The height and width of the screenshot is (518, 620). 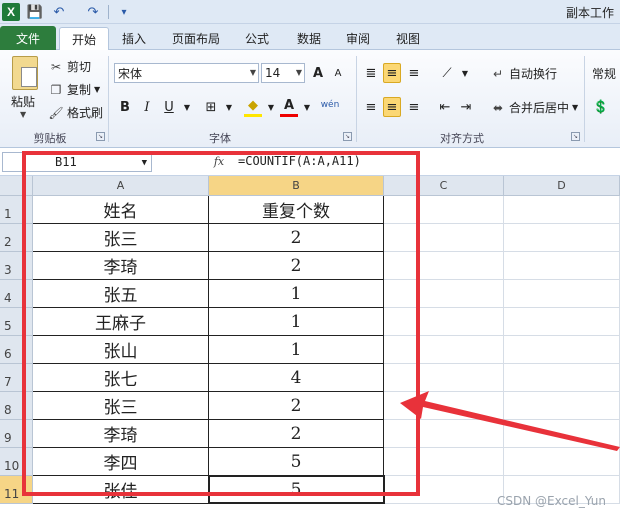 What do you see at coordinates (289, 107) in the screenshot?
I see `font-color-button: A` at bounding box center [289, 107].